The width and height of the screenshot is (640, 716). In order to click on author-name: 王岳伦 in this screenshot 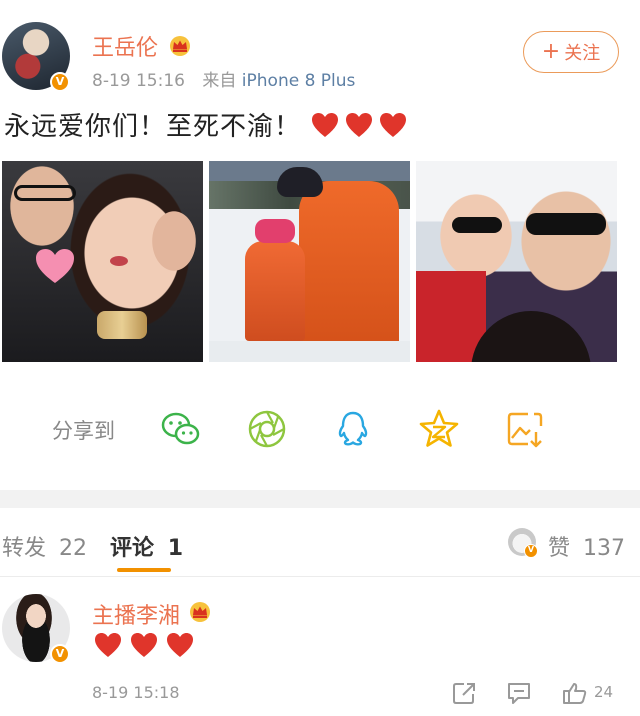, I will do `click(125, 46)`.